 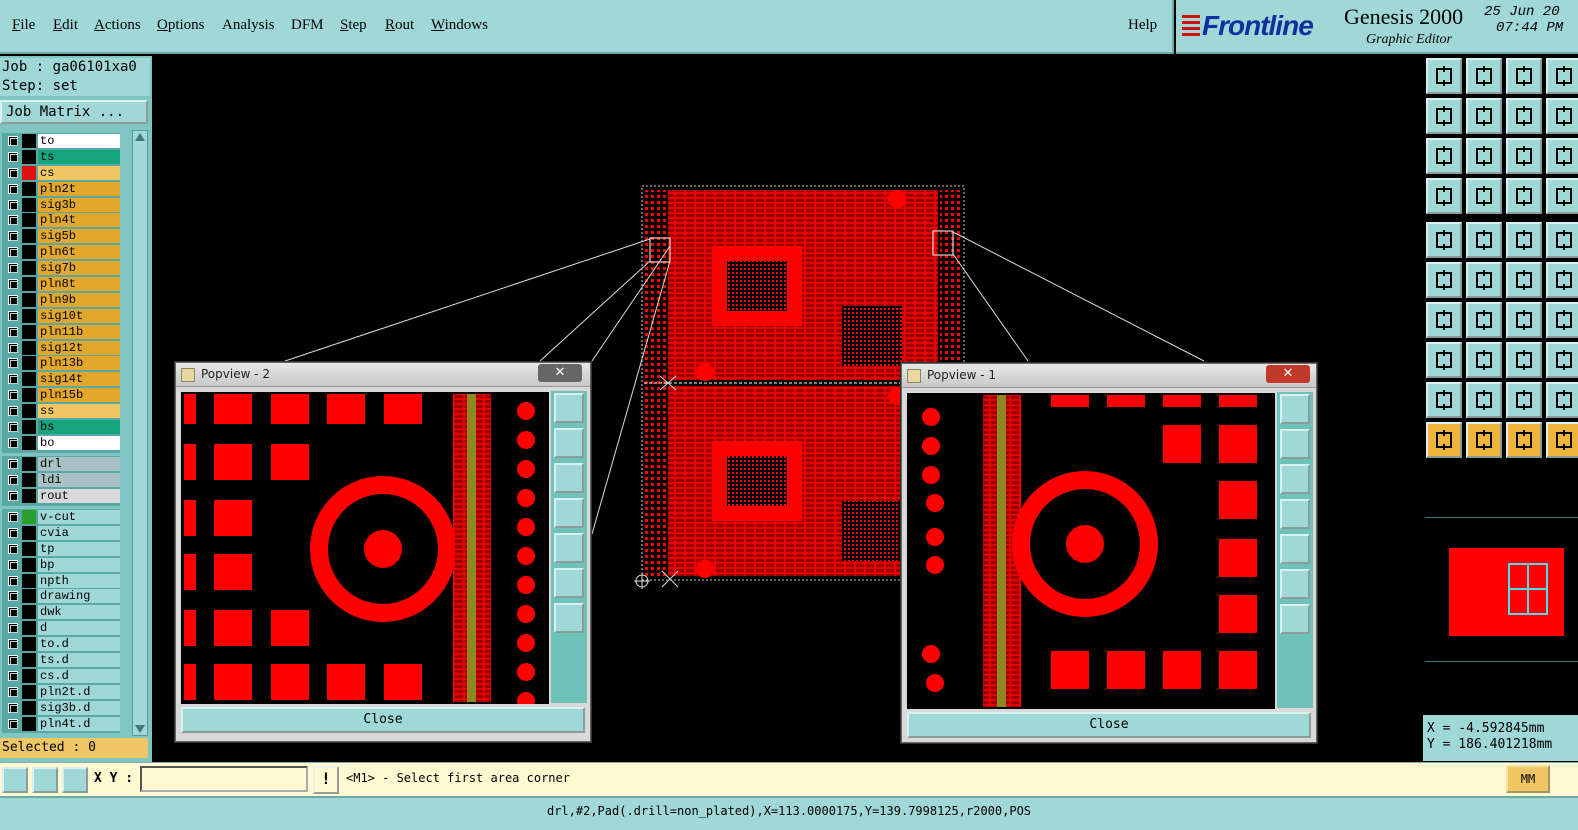 What do you see at coordinates (79, 363) in the screenshot?
I see `layer-name: pln13b` at bounding box center [79, 363].